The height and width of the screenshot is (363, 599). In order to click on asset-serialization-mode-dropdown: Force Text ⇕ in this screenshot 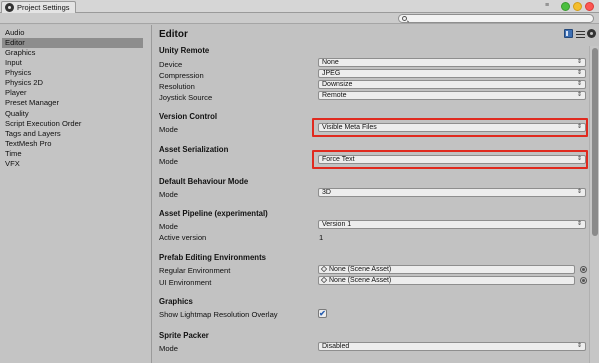, I will do `click(452, 159)`.